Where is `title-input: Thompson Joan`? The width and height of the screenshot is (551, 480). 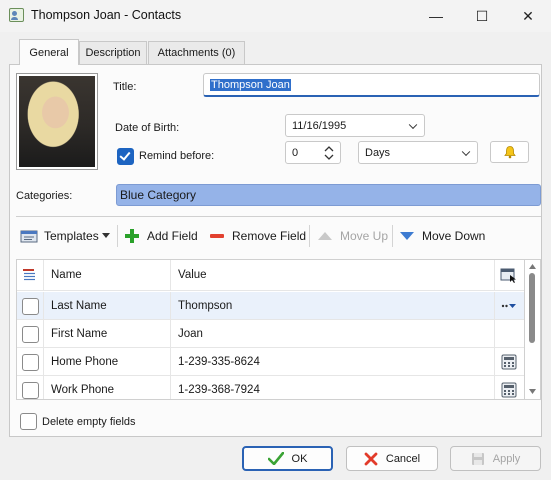
title-input: Thompson Joan is located at coordinates (371, 85).